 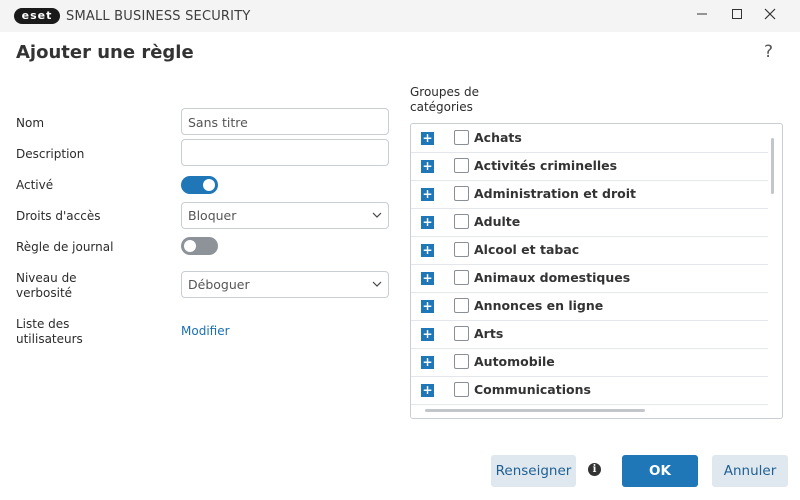 I want to click on active-label: Activé, so click(x=35, y=185).